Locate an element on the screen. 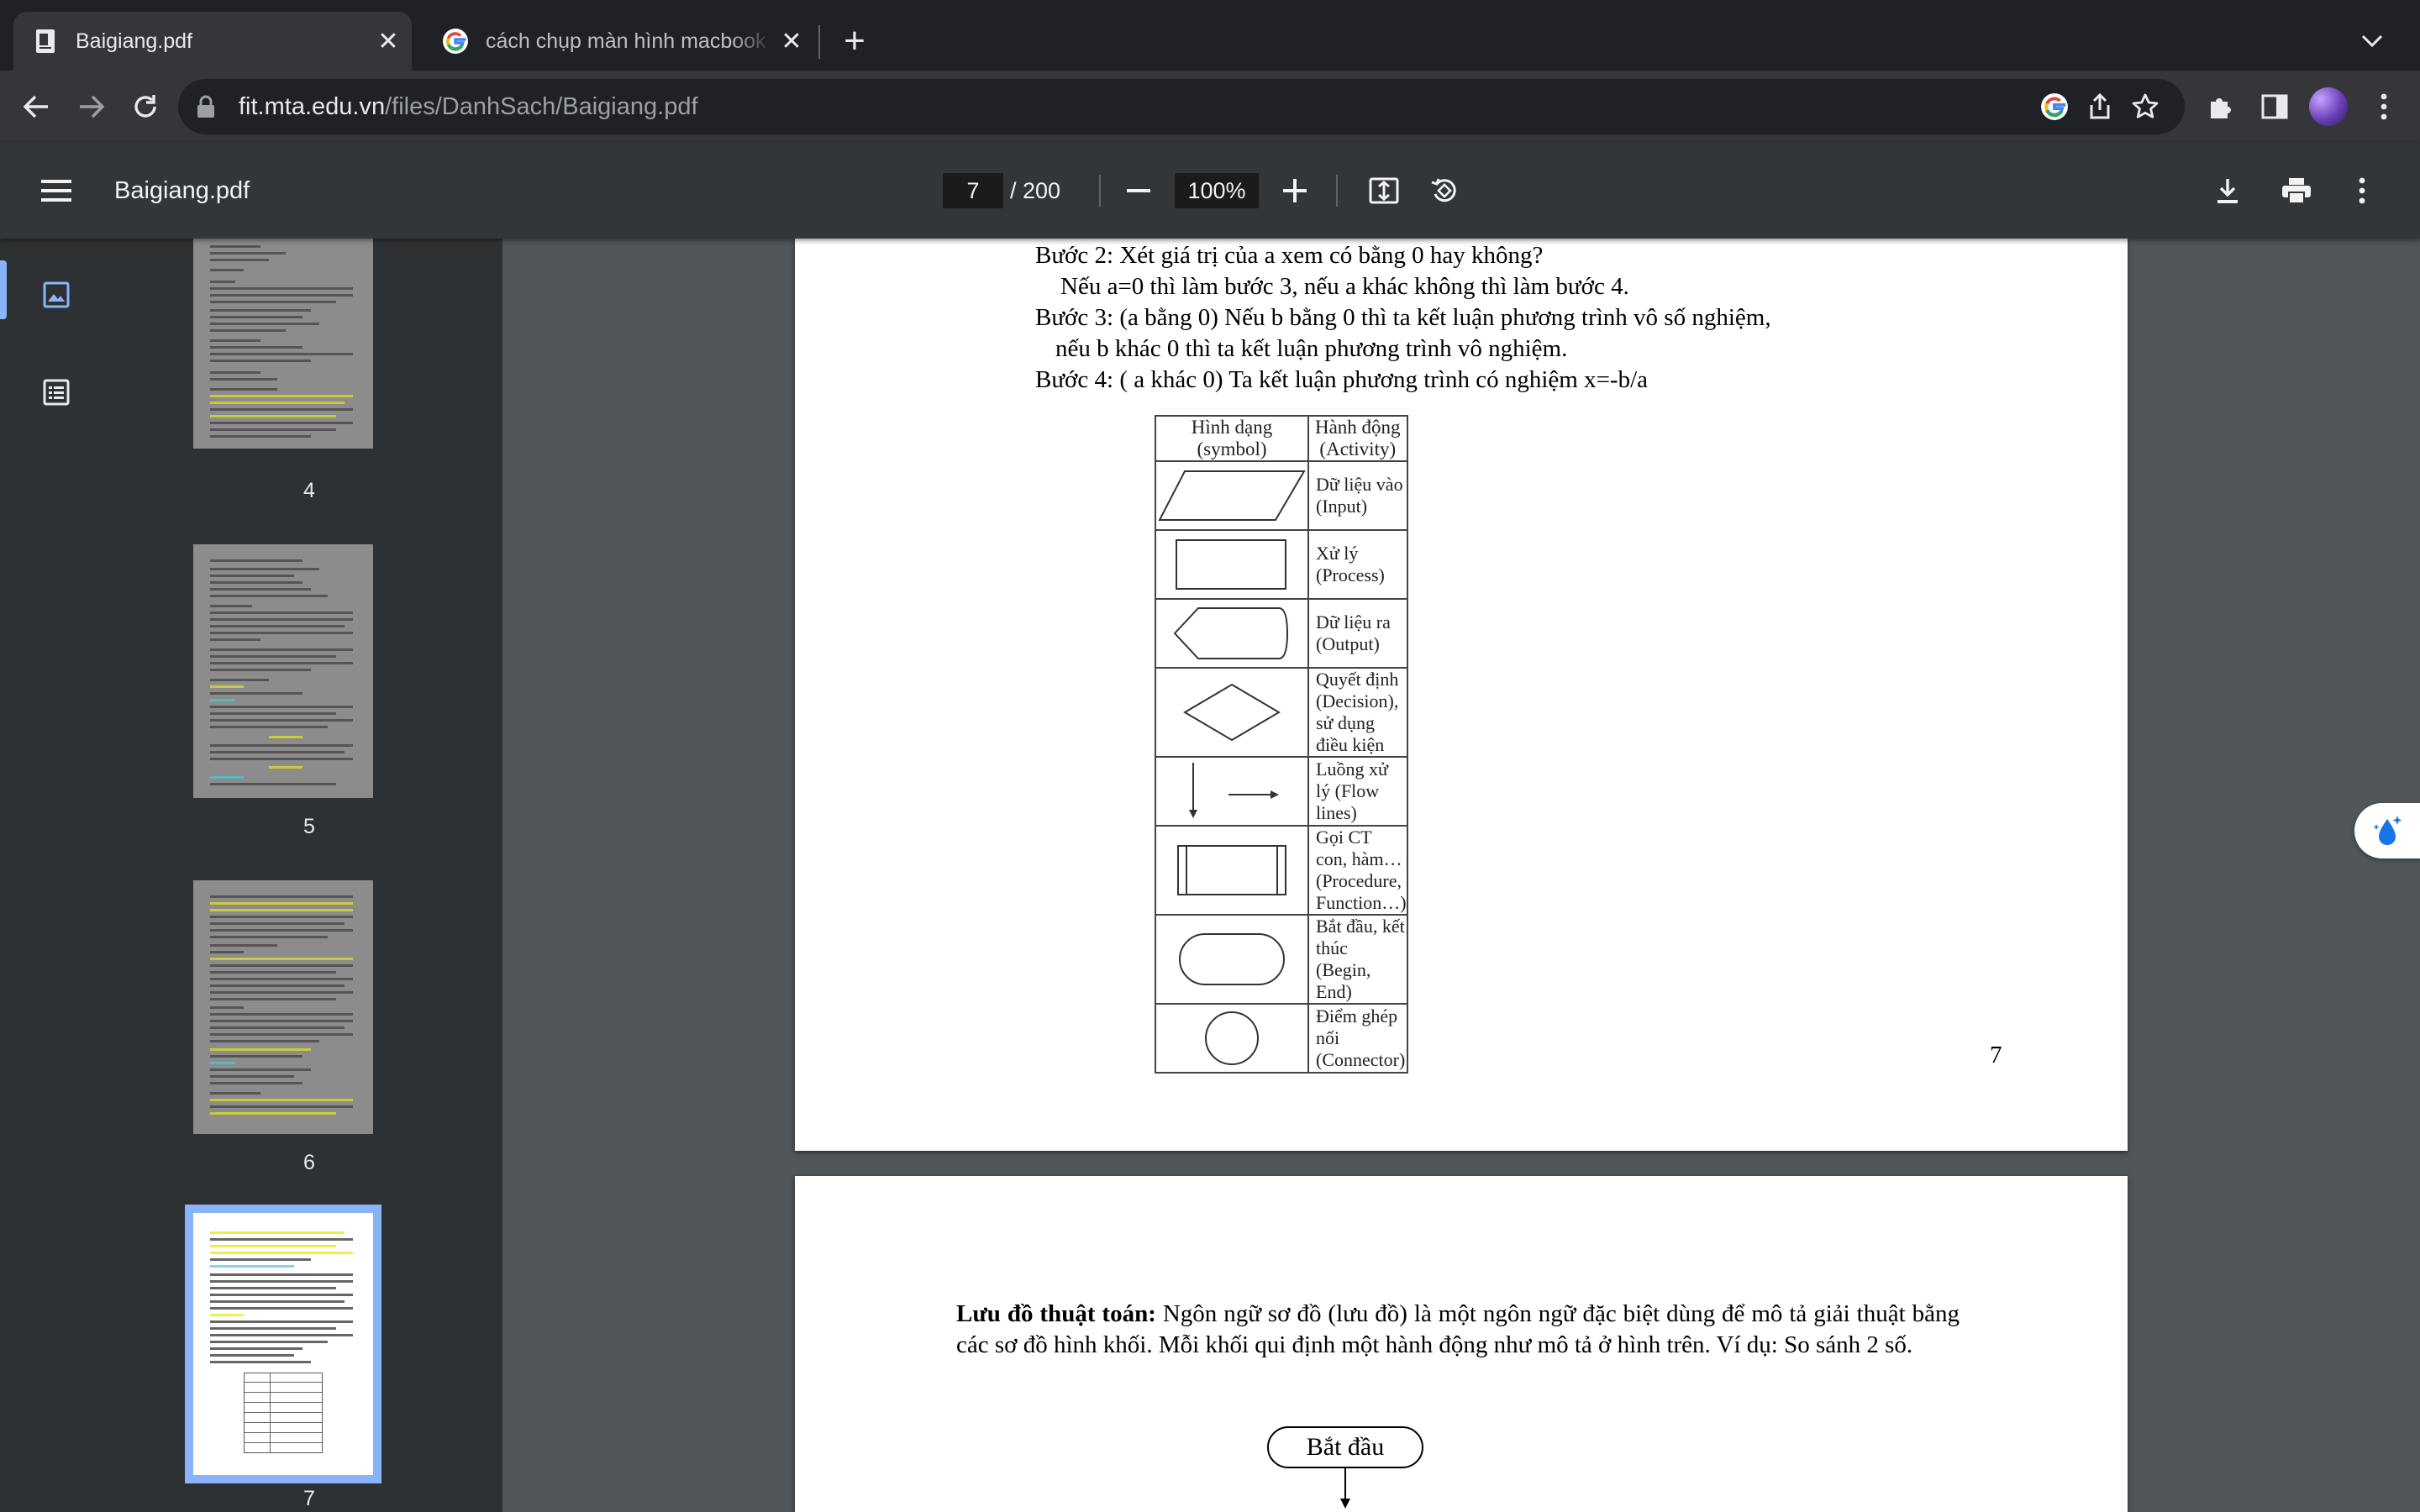 This screenshot has width=2420, height=1512. tab-title: cách chụp màn hình macbook is located at coordinates (626, 41).